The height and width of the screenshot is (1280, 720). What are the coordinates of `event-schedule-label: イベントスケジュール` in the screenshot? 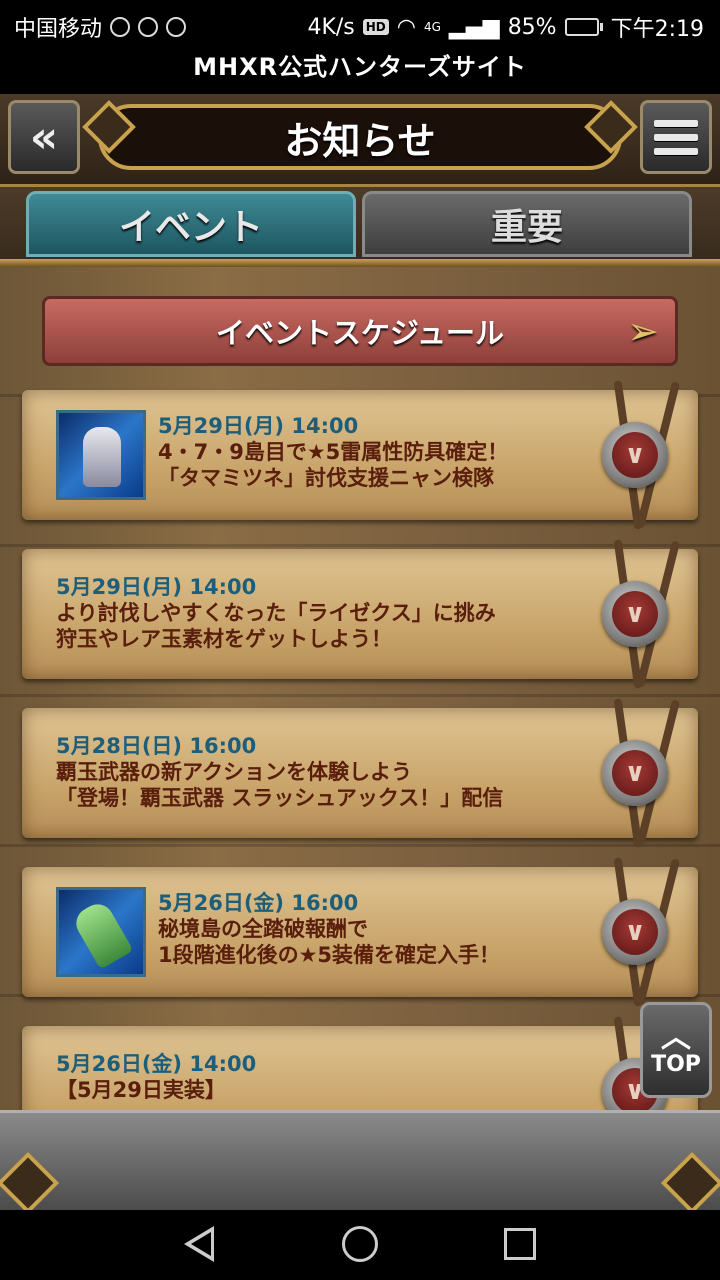 It's located at (360, 333).